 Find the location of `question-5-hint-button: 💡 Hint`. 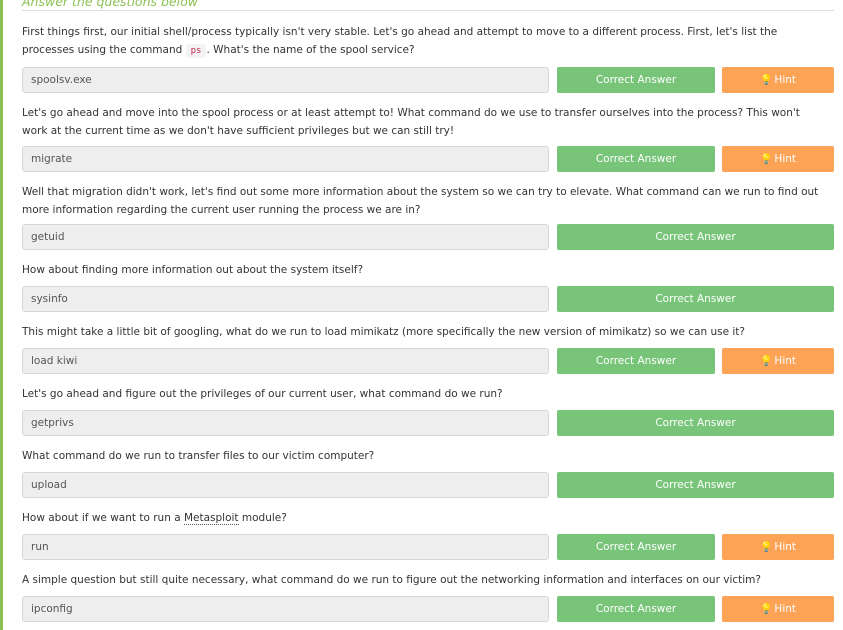

question-5-hint-button: 💡 Hint is located at coordinates (778, 361).